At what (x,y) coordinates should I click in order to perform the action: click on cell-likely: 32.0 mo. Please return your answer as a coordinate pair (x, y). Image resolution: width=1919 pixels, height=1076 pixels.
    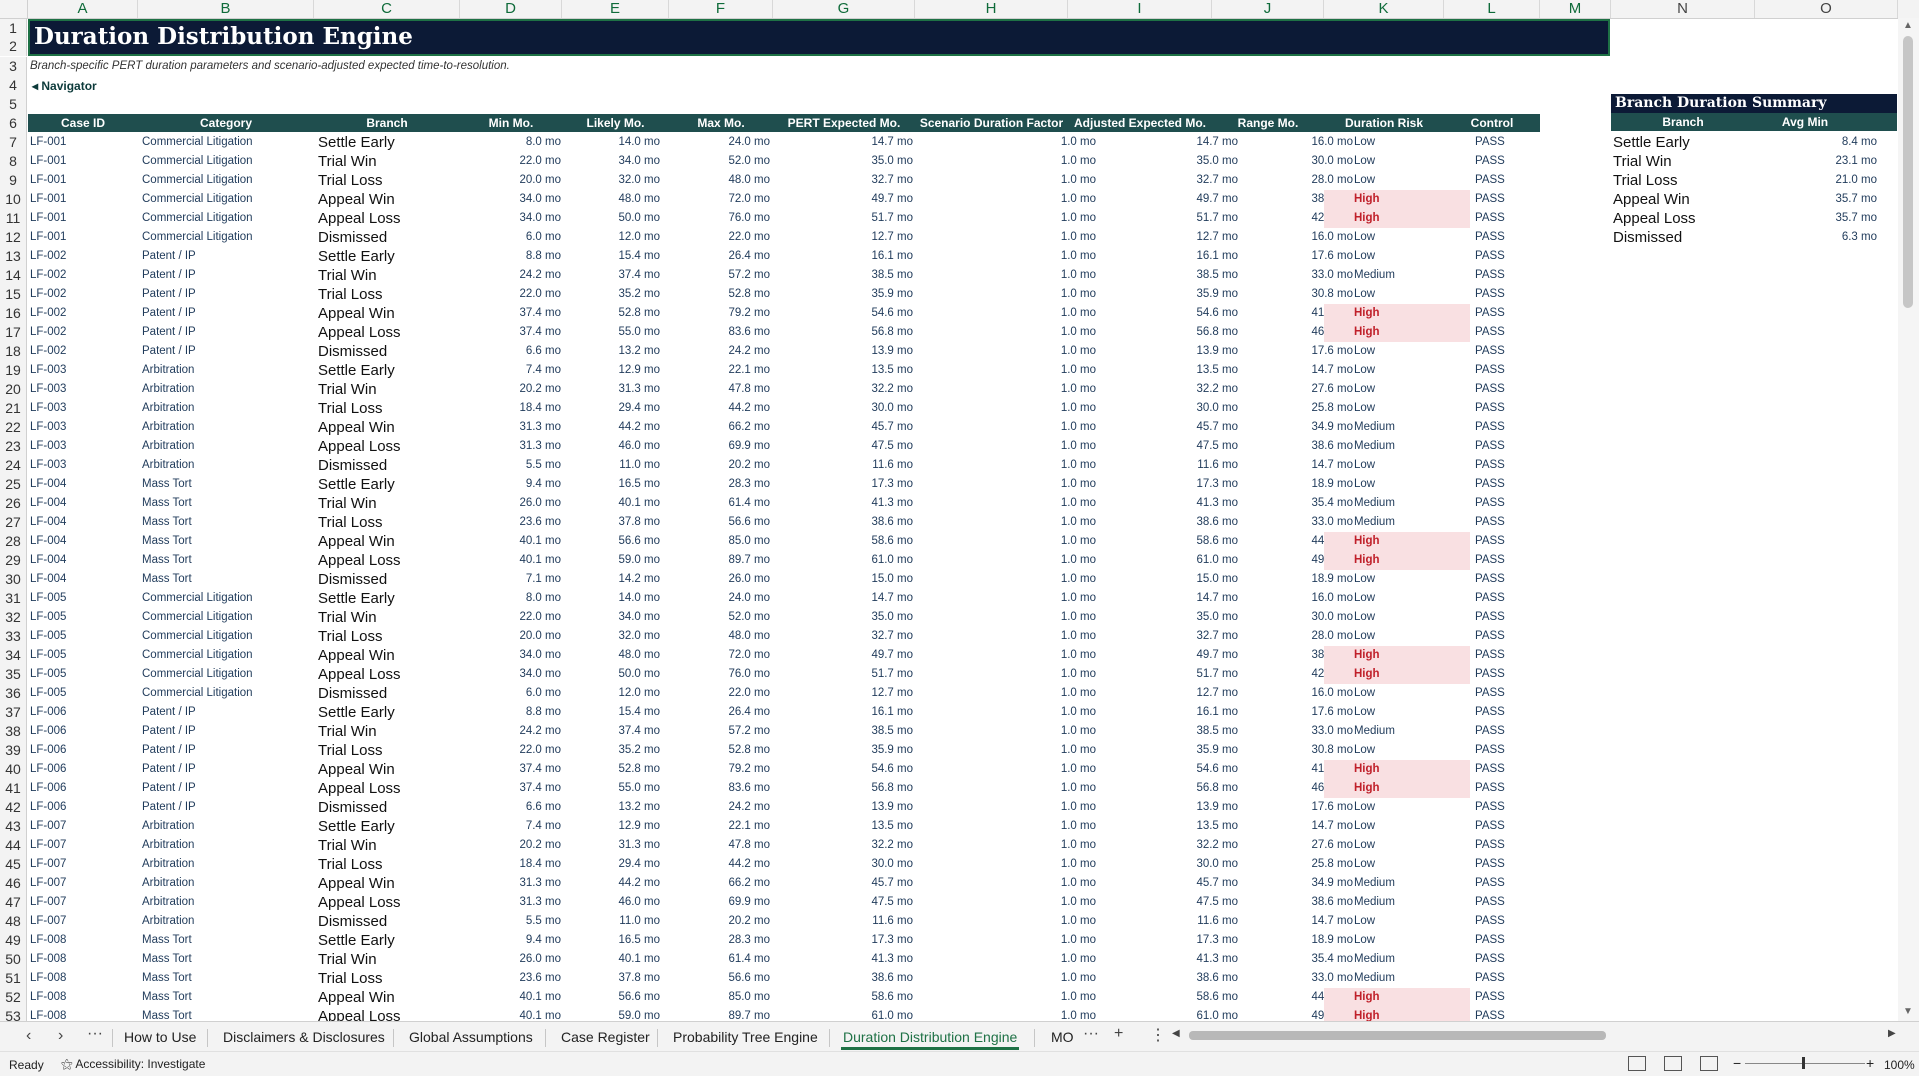
    Looking at the image, I should click on (611, 180).